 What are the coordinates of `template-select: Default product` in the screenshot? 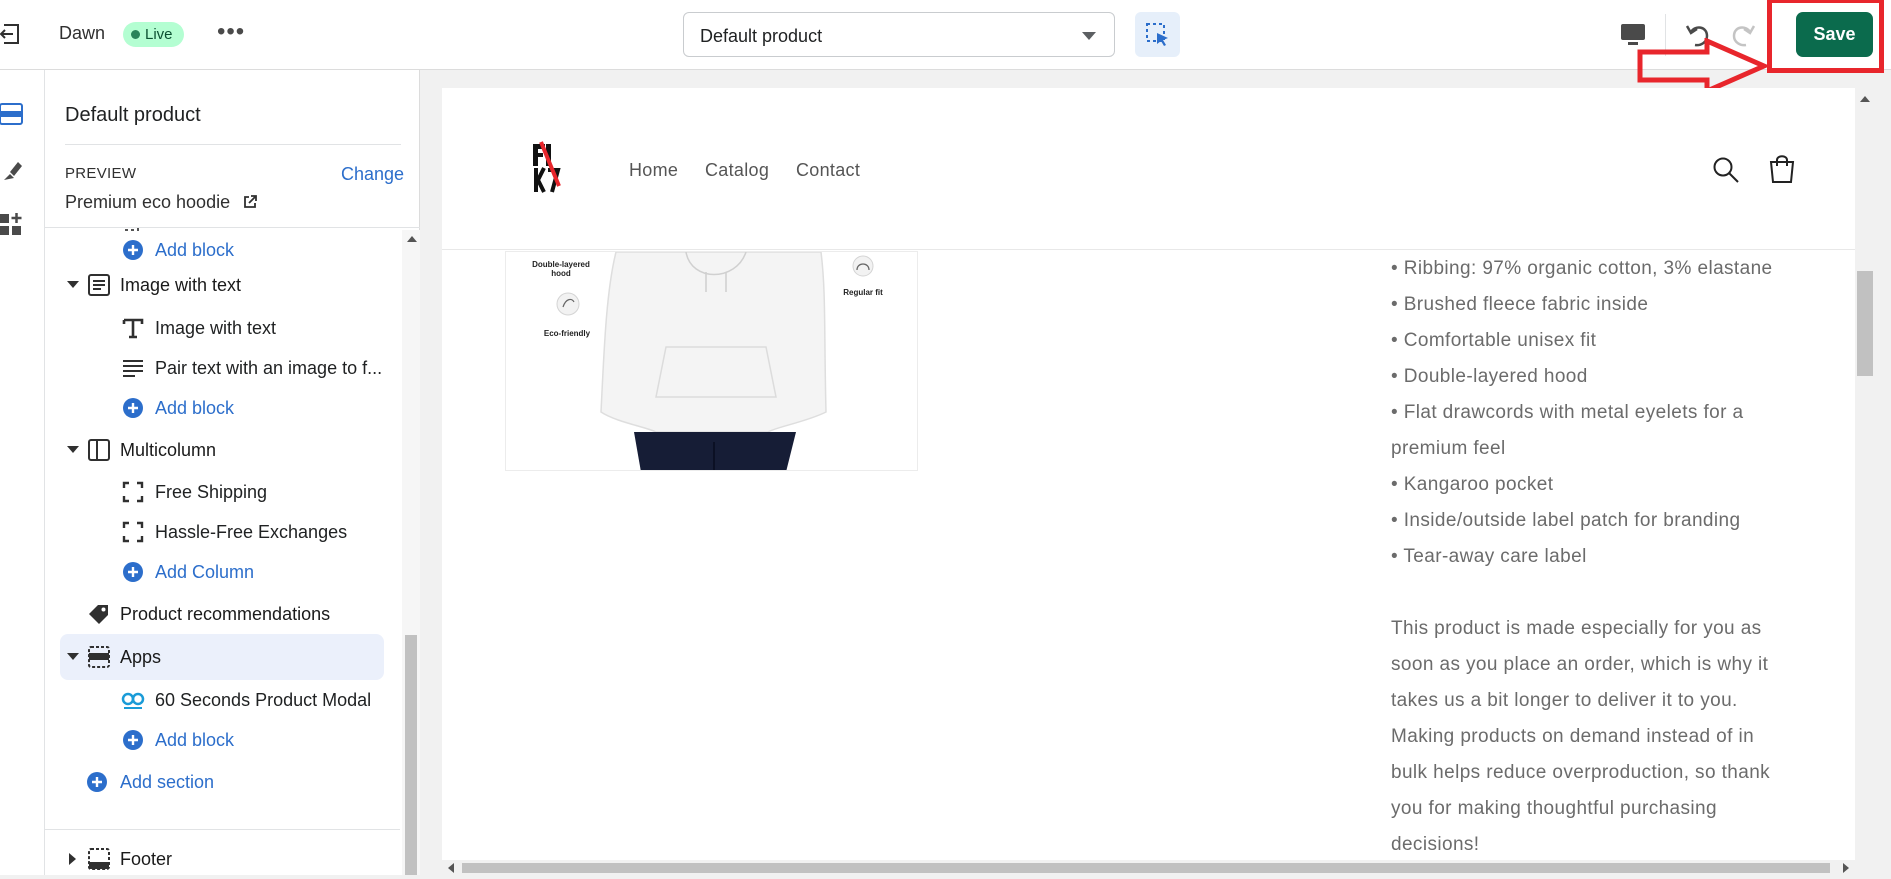 It's located at (899, 34).